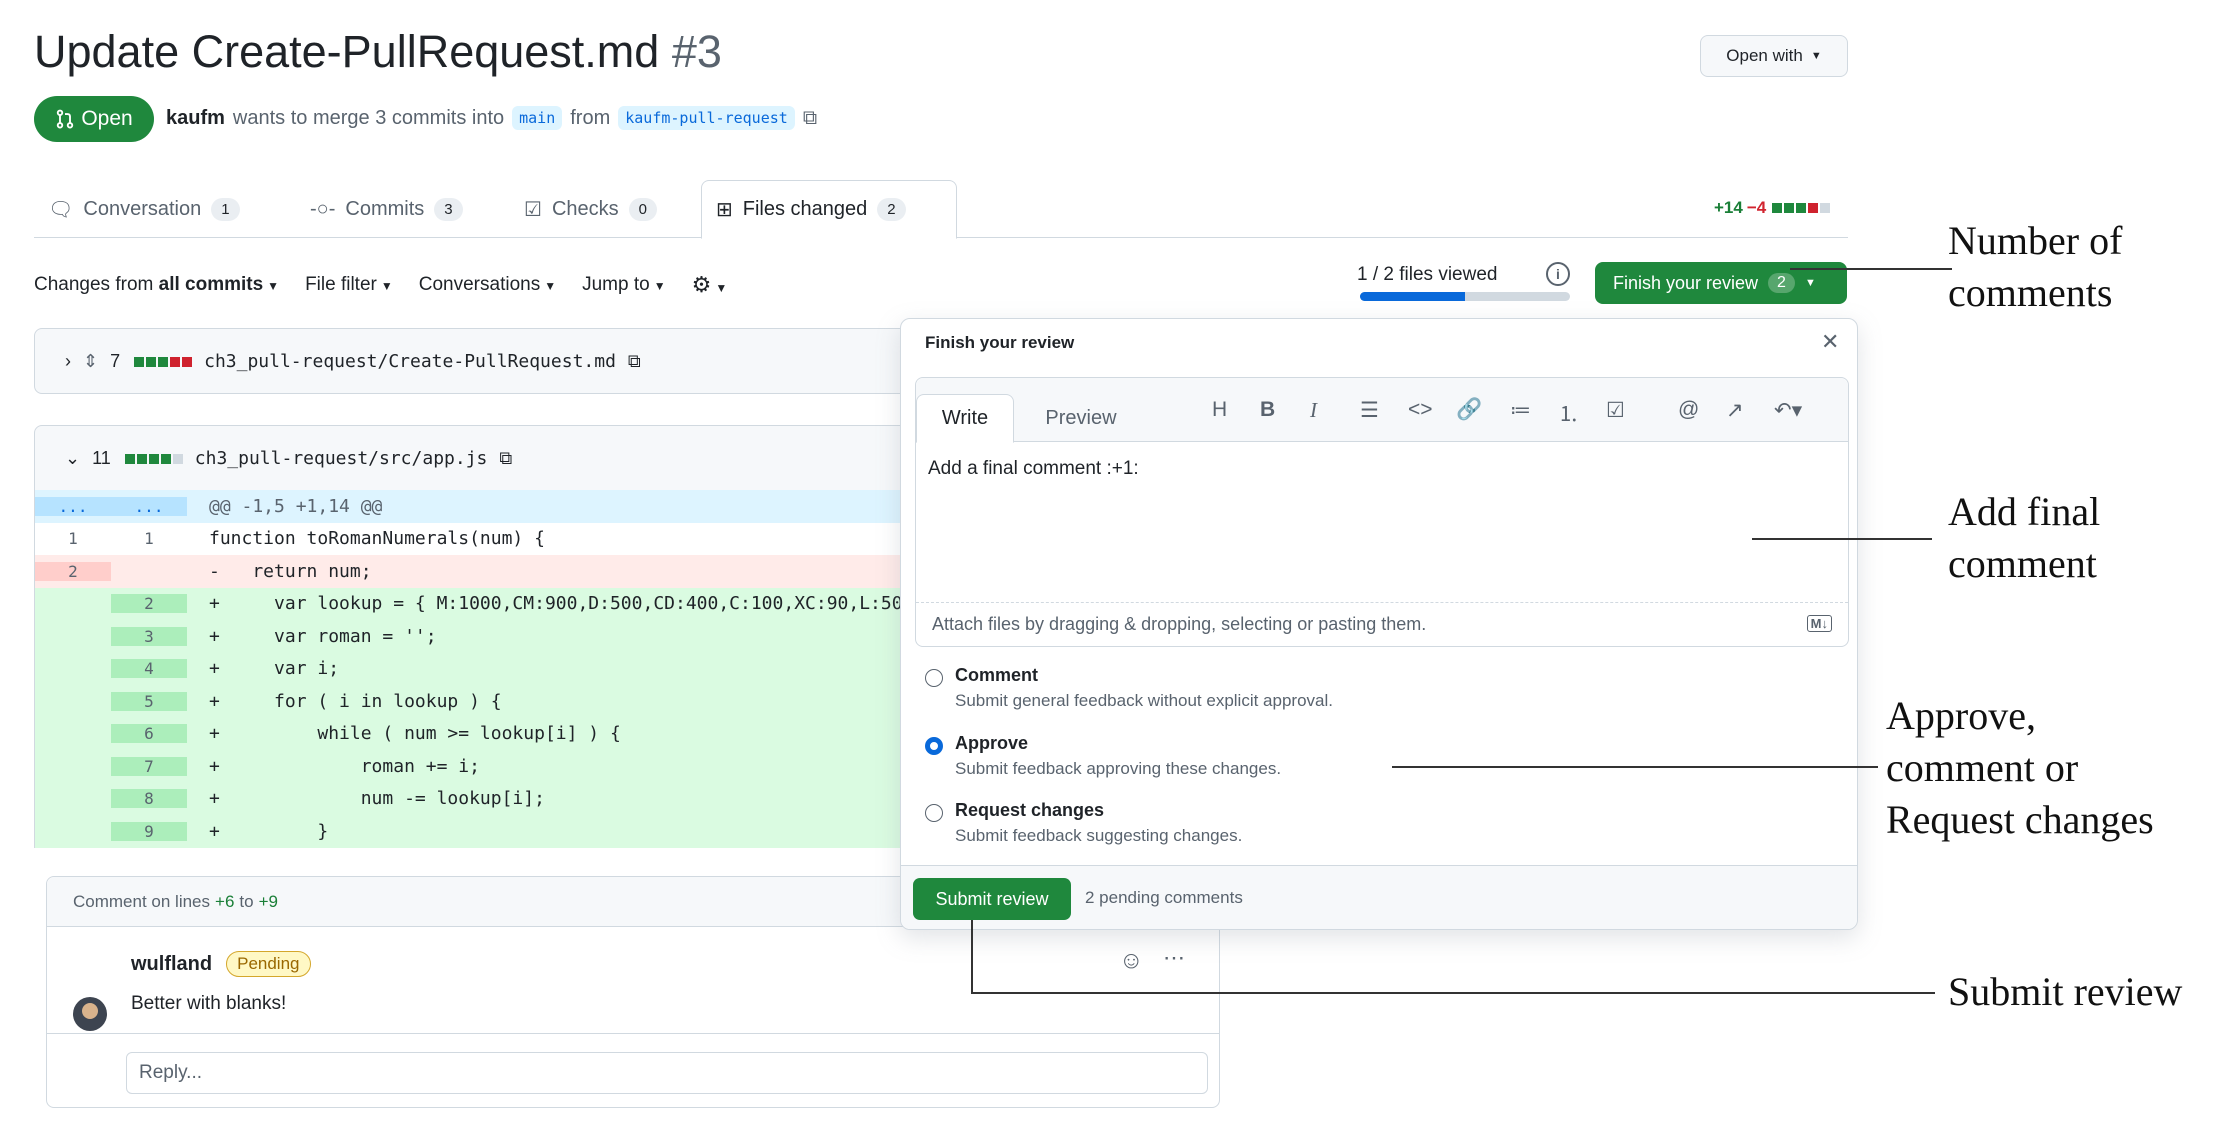 The image size is (2222, 1123). Describe the element at coordinates (1568, 413) in the screenshot. I see `ordered-list-icon: ⒈` at that location.